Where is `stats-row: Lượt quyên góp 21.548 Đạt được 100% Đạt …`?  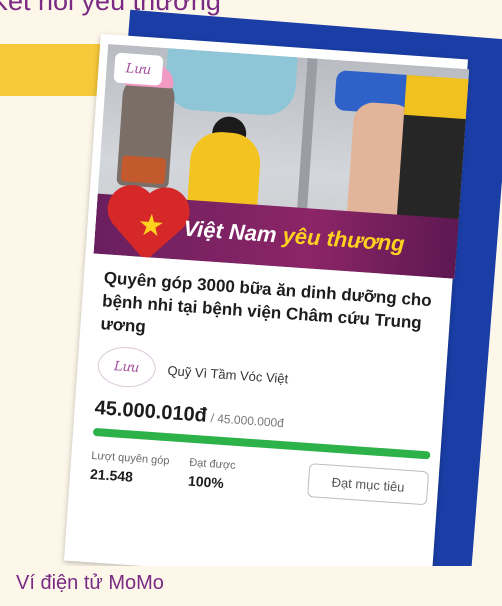 stats-row: Lượt quyên góp 21.548 Đạt được 100% Đạt … is located at coordinates (260, 477).